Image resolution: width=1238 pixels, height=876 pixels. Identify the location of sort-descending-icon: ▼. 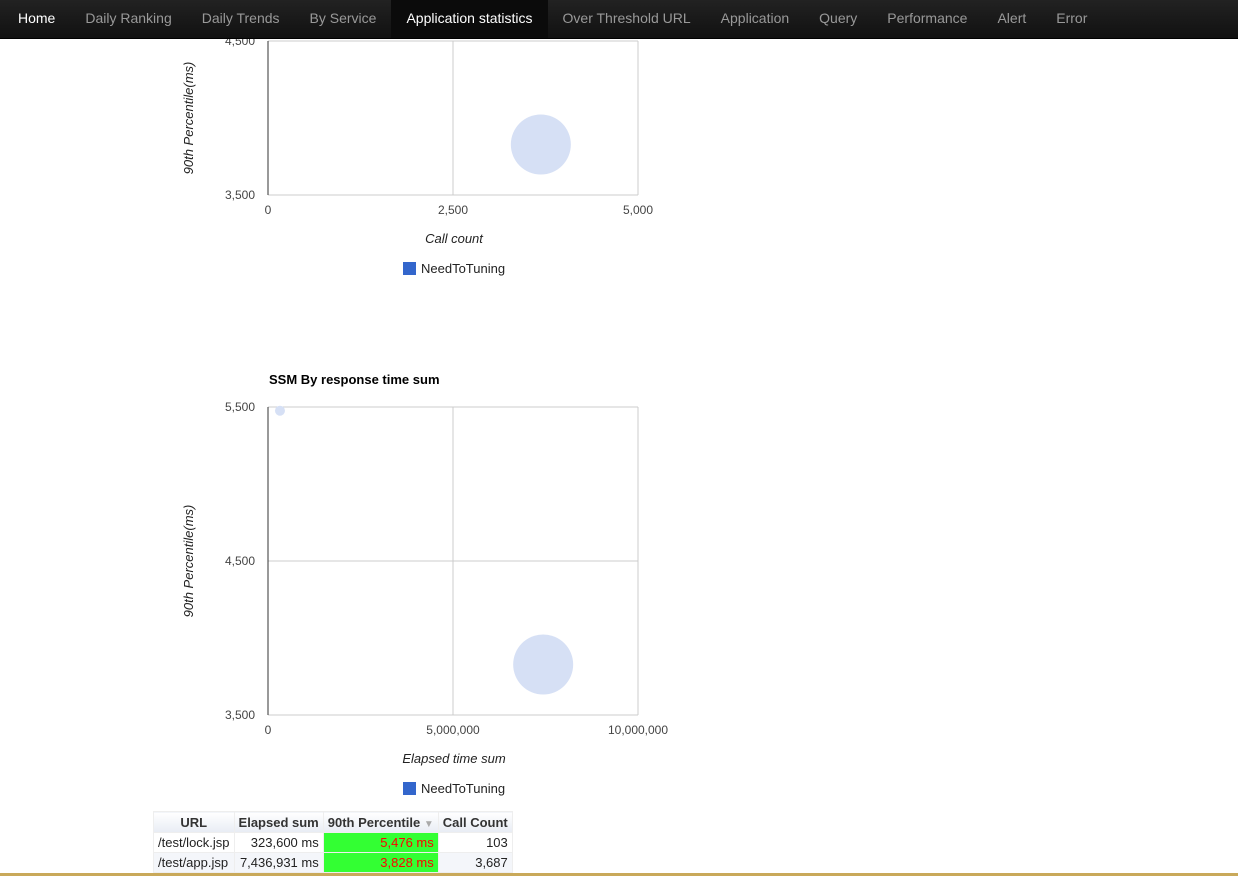
(428, 824).